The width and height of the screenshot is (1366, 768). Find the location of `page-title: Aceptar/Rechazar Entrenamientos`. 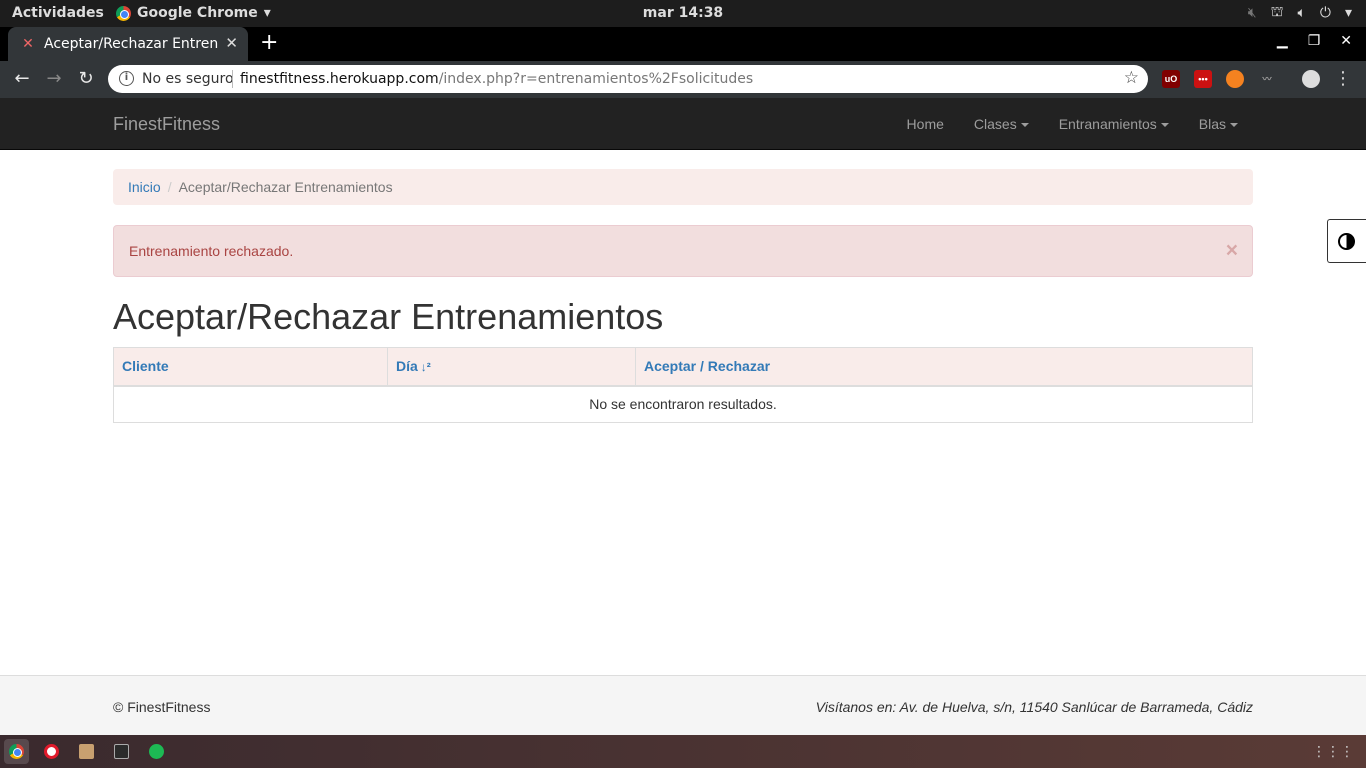

page-title: Aceptar/Rechazar Entrenamientos is located at coordinates (388, 316).